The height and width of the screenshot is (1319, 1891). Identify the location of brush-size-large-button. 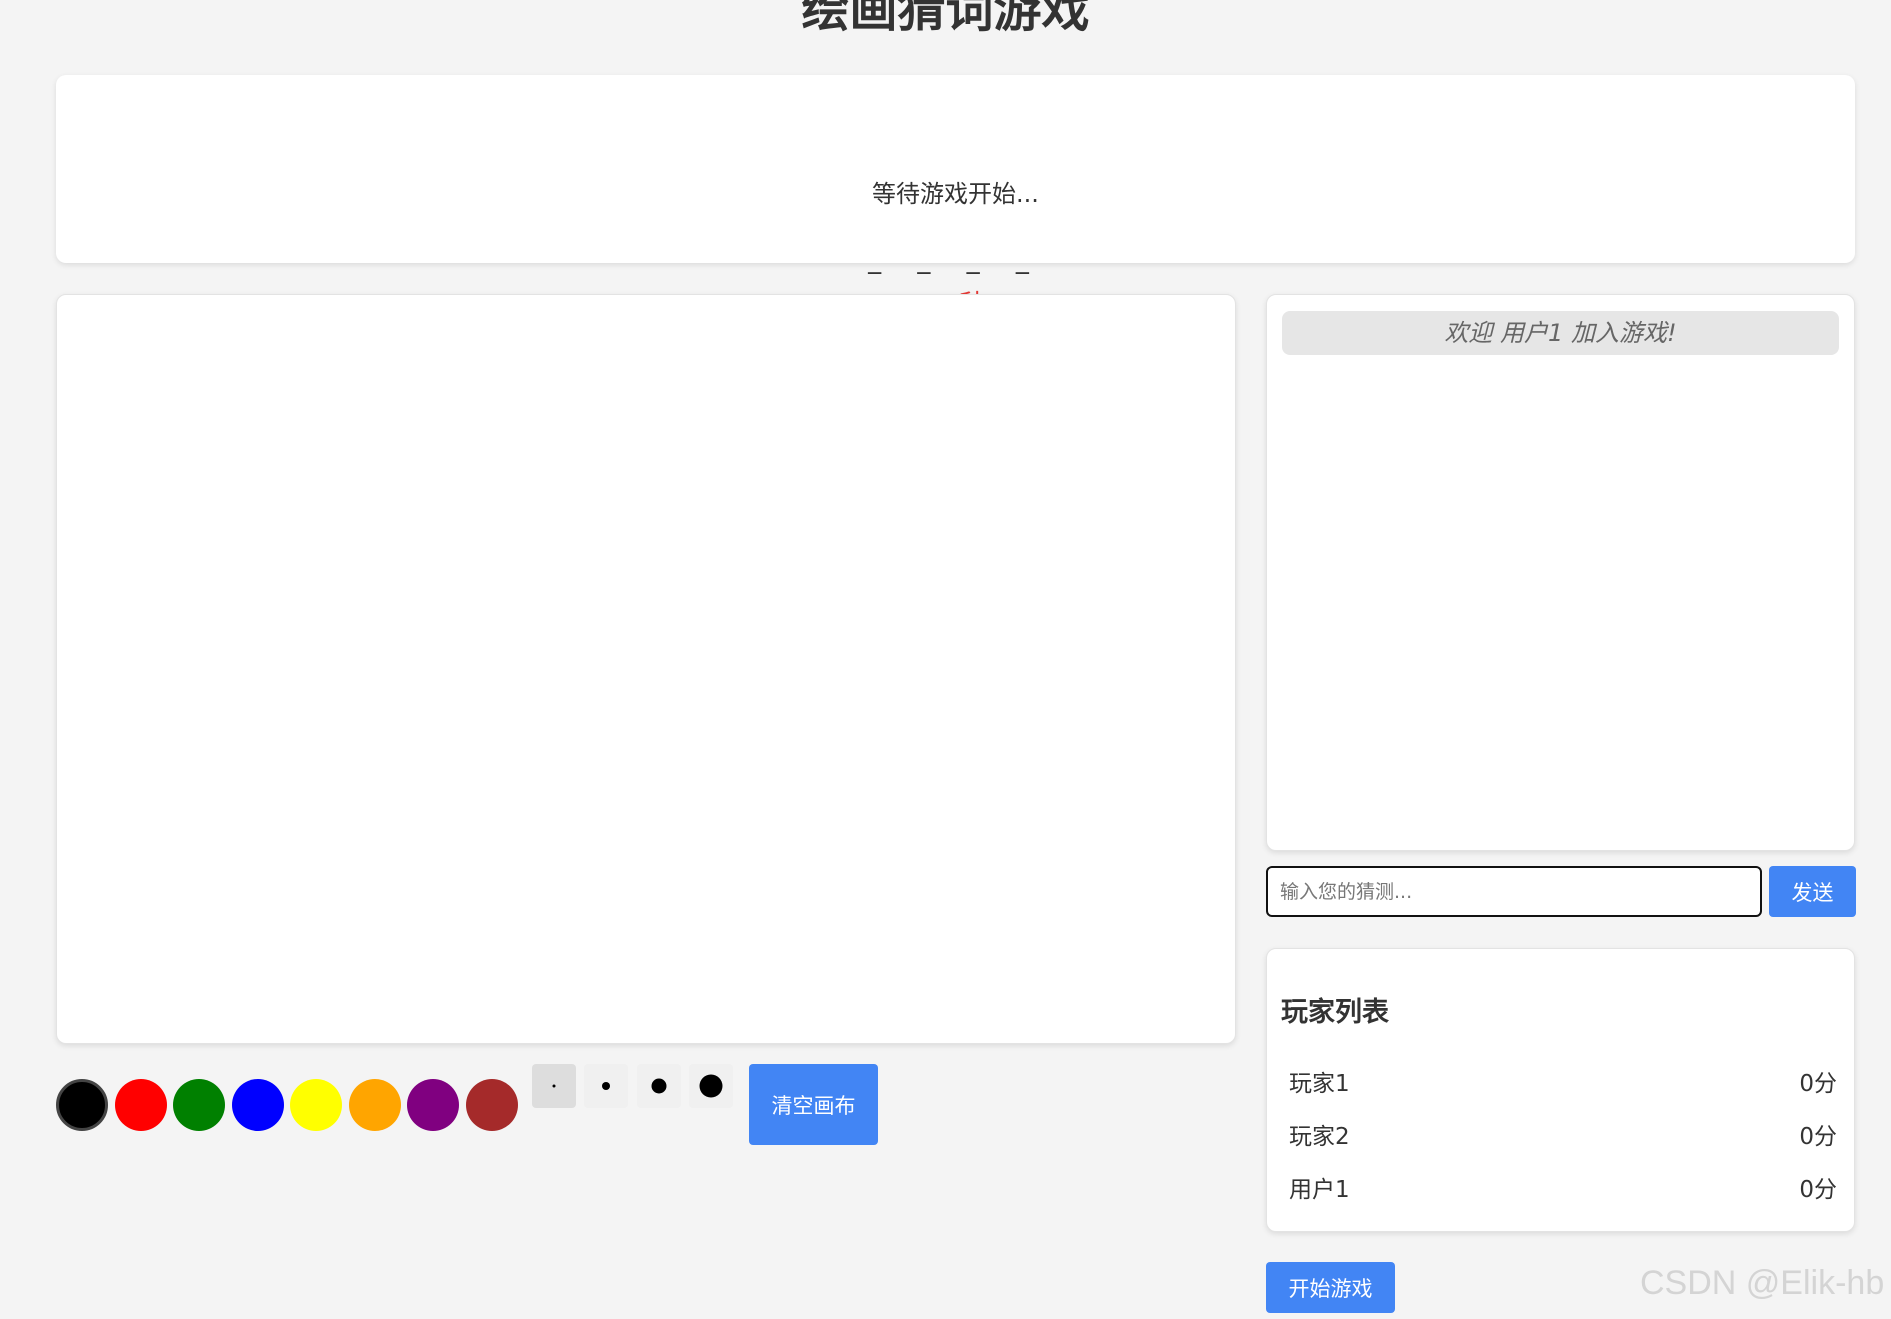
(659, 1086).